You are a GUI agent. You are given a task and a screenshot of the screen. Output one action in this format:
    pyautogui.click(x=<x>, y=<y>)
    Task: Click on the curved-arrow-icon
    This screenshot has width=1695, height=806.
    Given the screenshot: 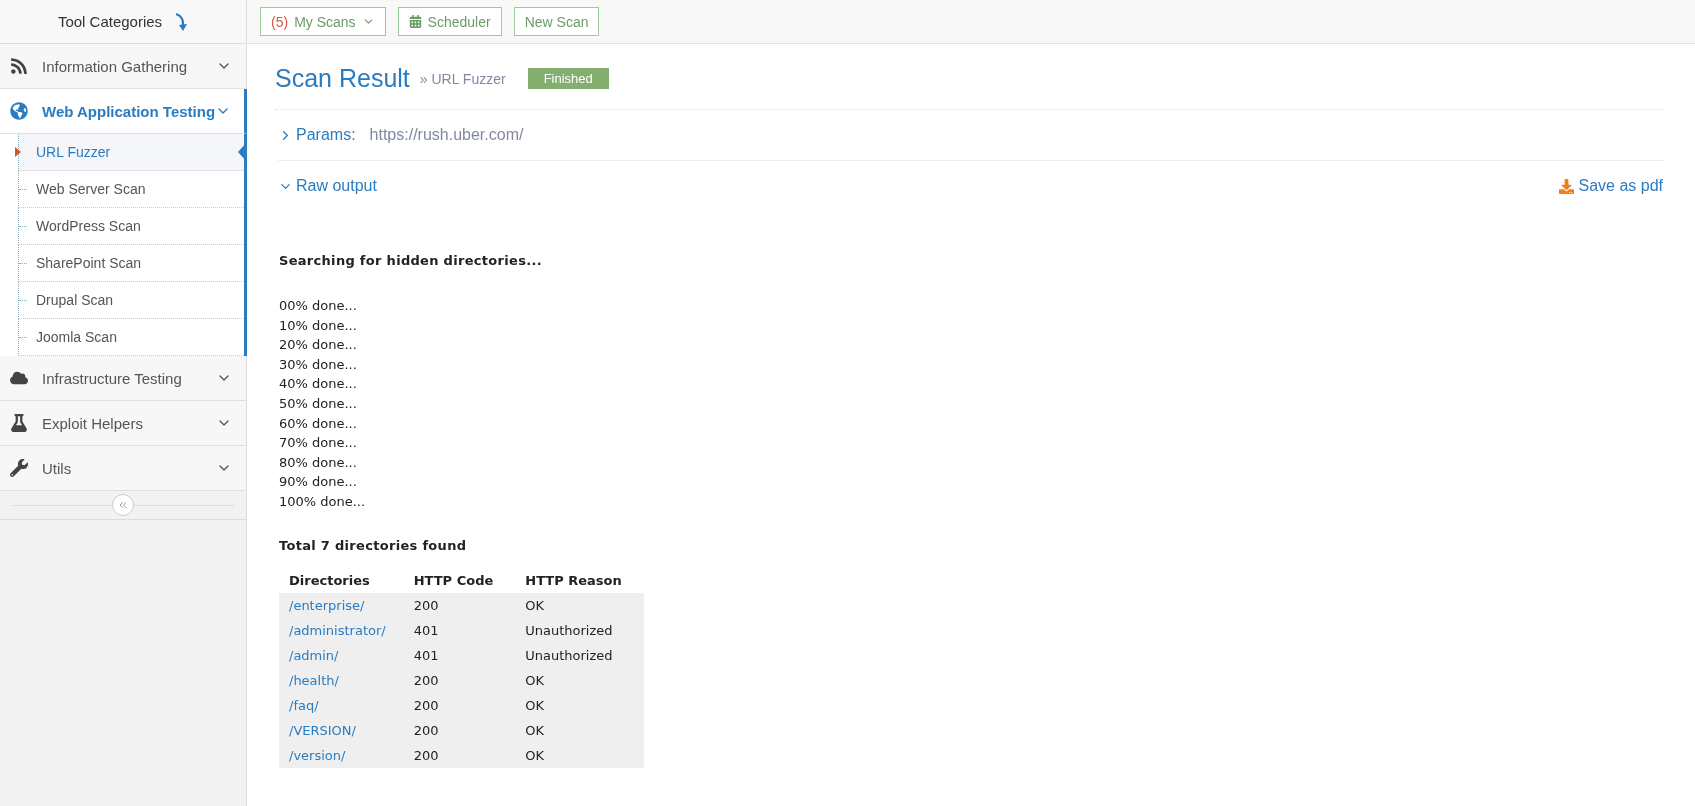 What is the action you would take?
    pyautogui.click(x=181, y=21)
    